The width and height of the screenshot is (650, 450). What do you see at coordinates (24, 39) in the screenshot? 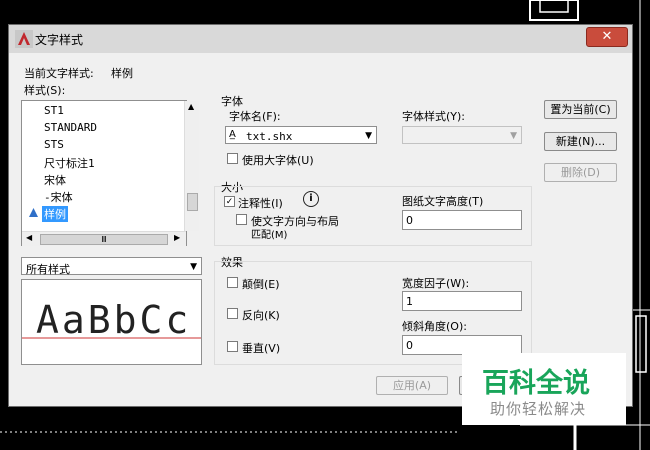
I see `autocad-logo-icon` at bounding box center [24, 39].